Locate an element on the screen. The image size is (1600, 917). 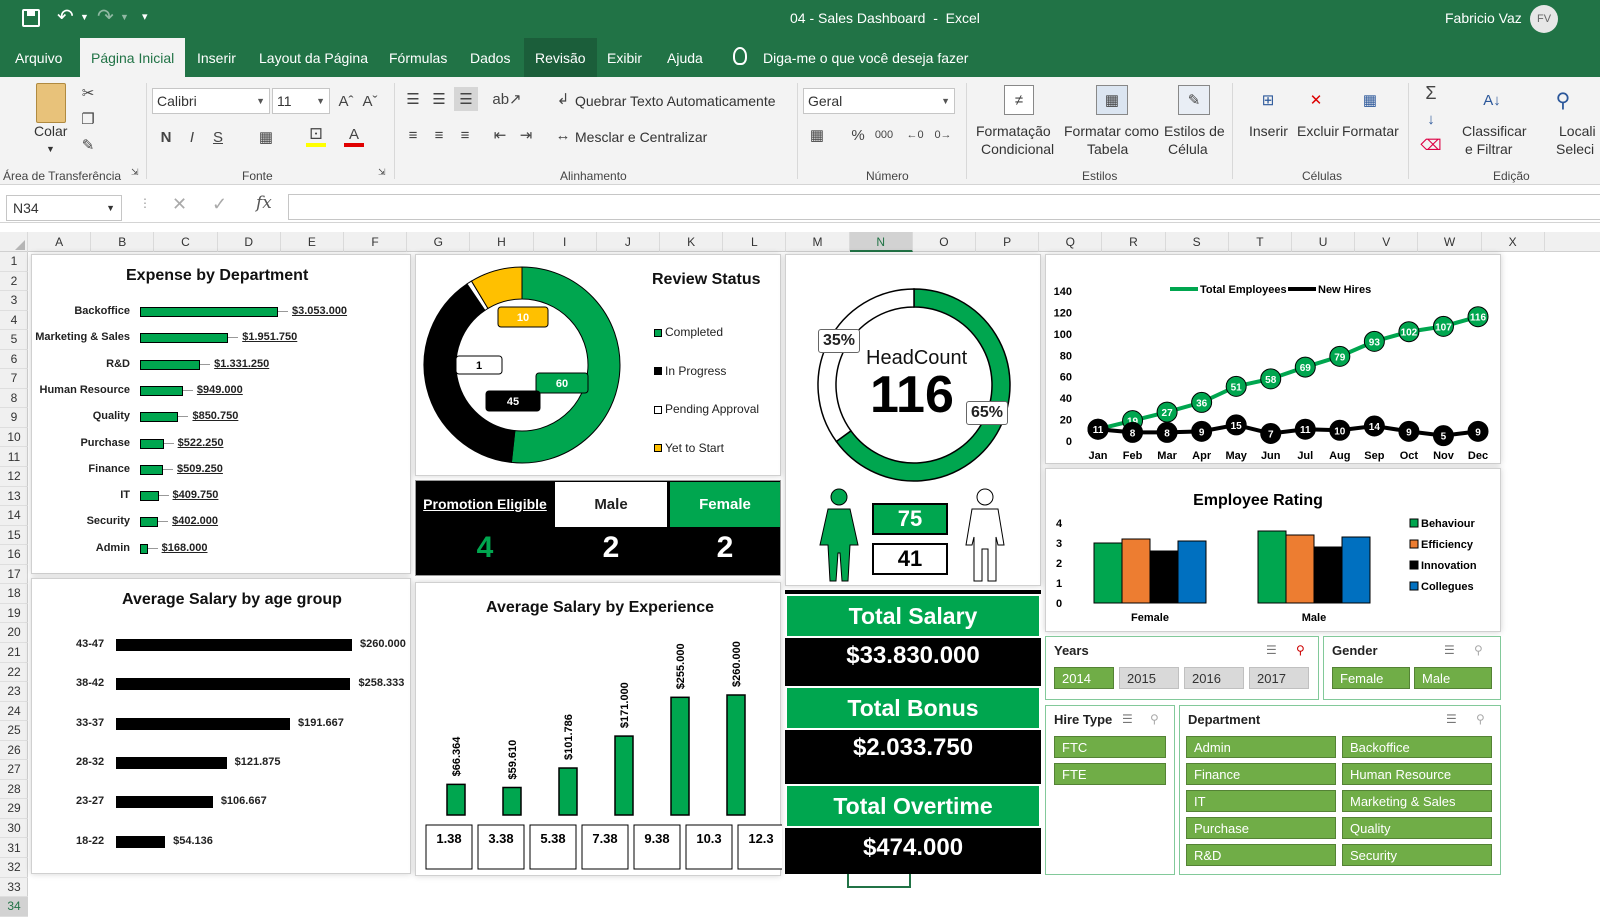
format-table-button: Formatar como is located at coordinates (1111, 131).